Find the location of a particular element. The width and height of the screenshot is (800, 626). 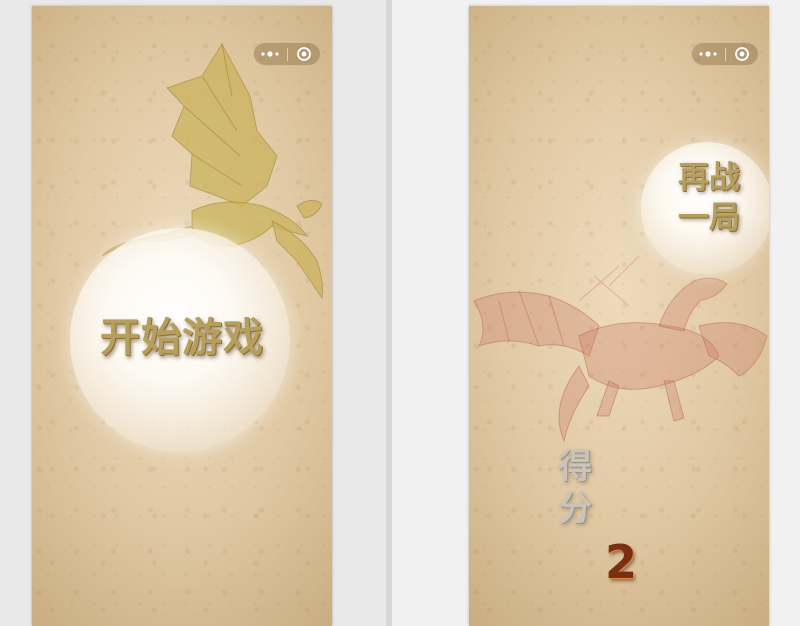

target-circle-icon is located at coordinates (741, 54).